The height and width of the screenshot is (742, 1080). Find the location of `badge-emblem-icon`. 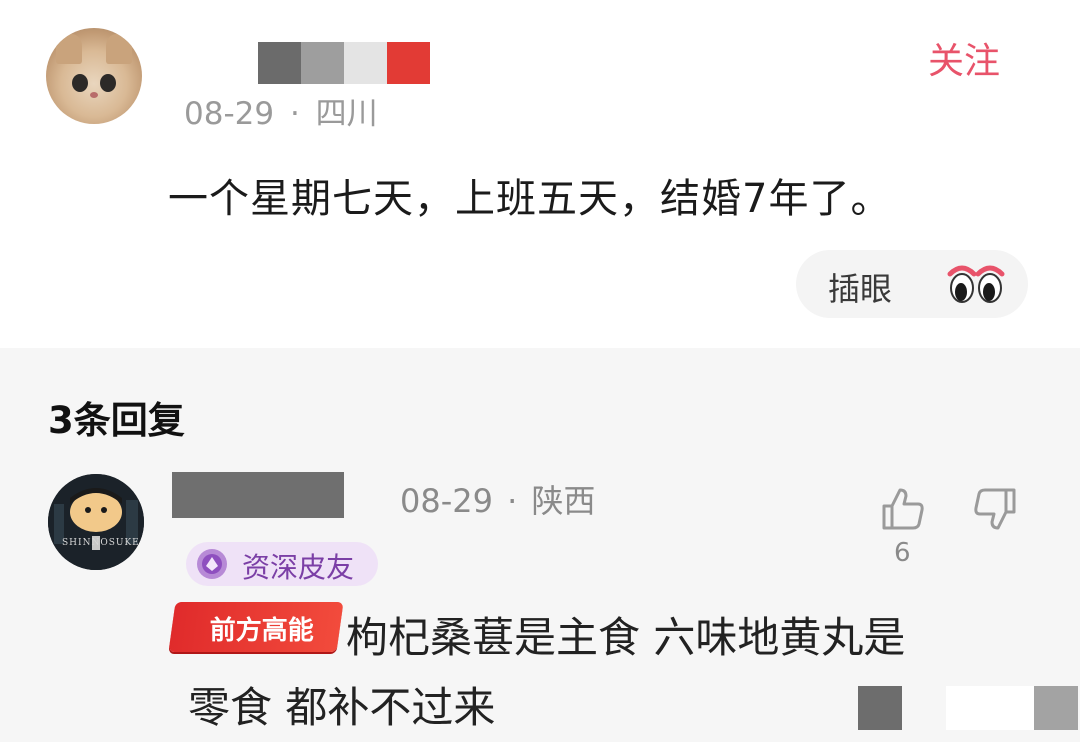

badge-emblem-icon is located at coordinates (212, 564).